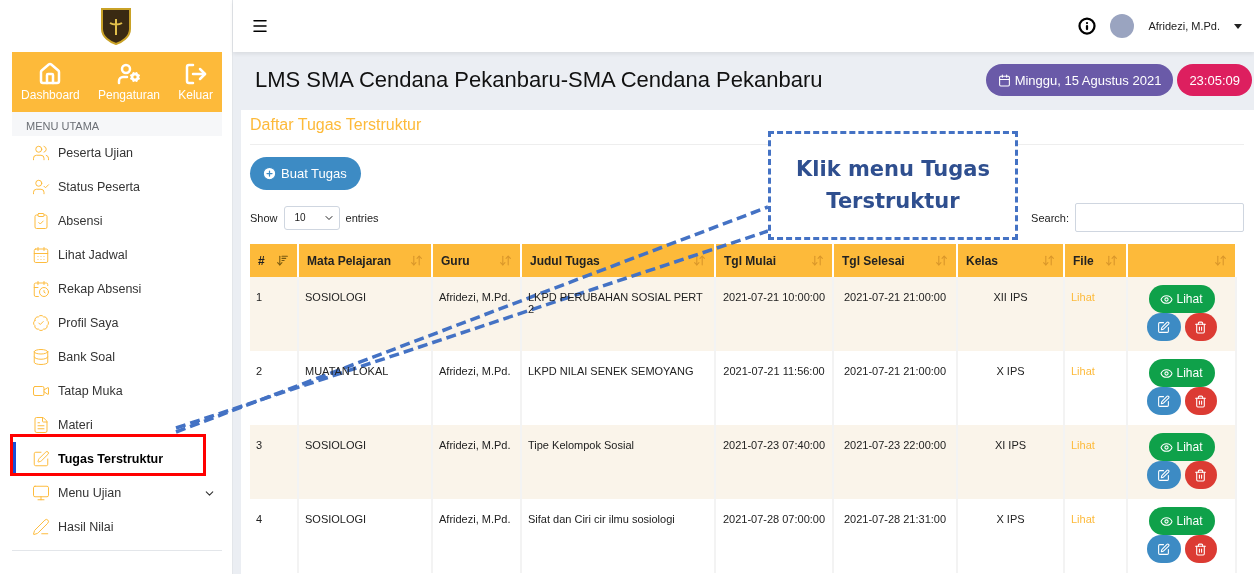 The image size is (1254, 574). I want to click on table-cell: 2021-07-23 22:00:00, so click(895, 462).